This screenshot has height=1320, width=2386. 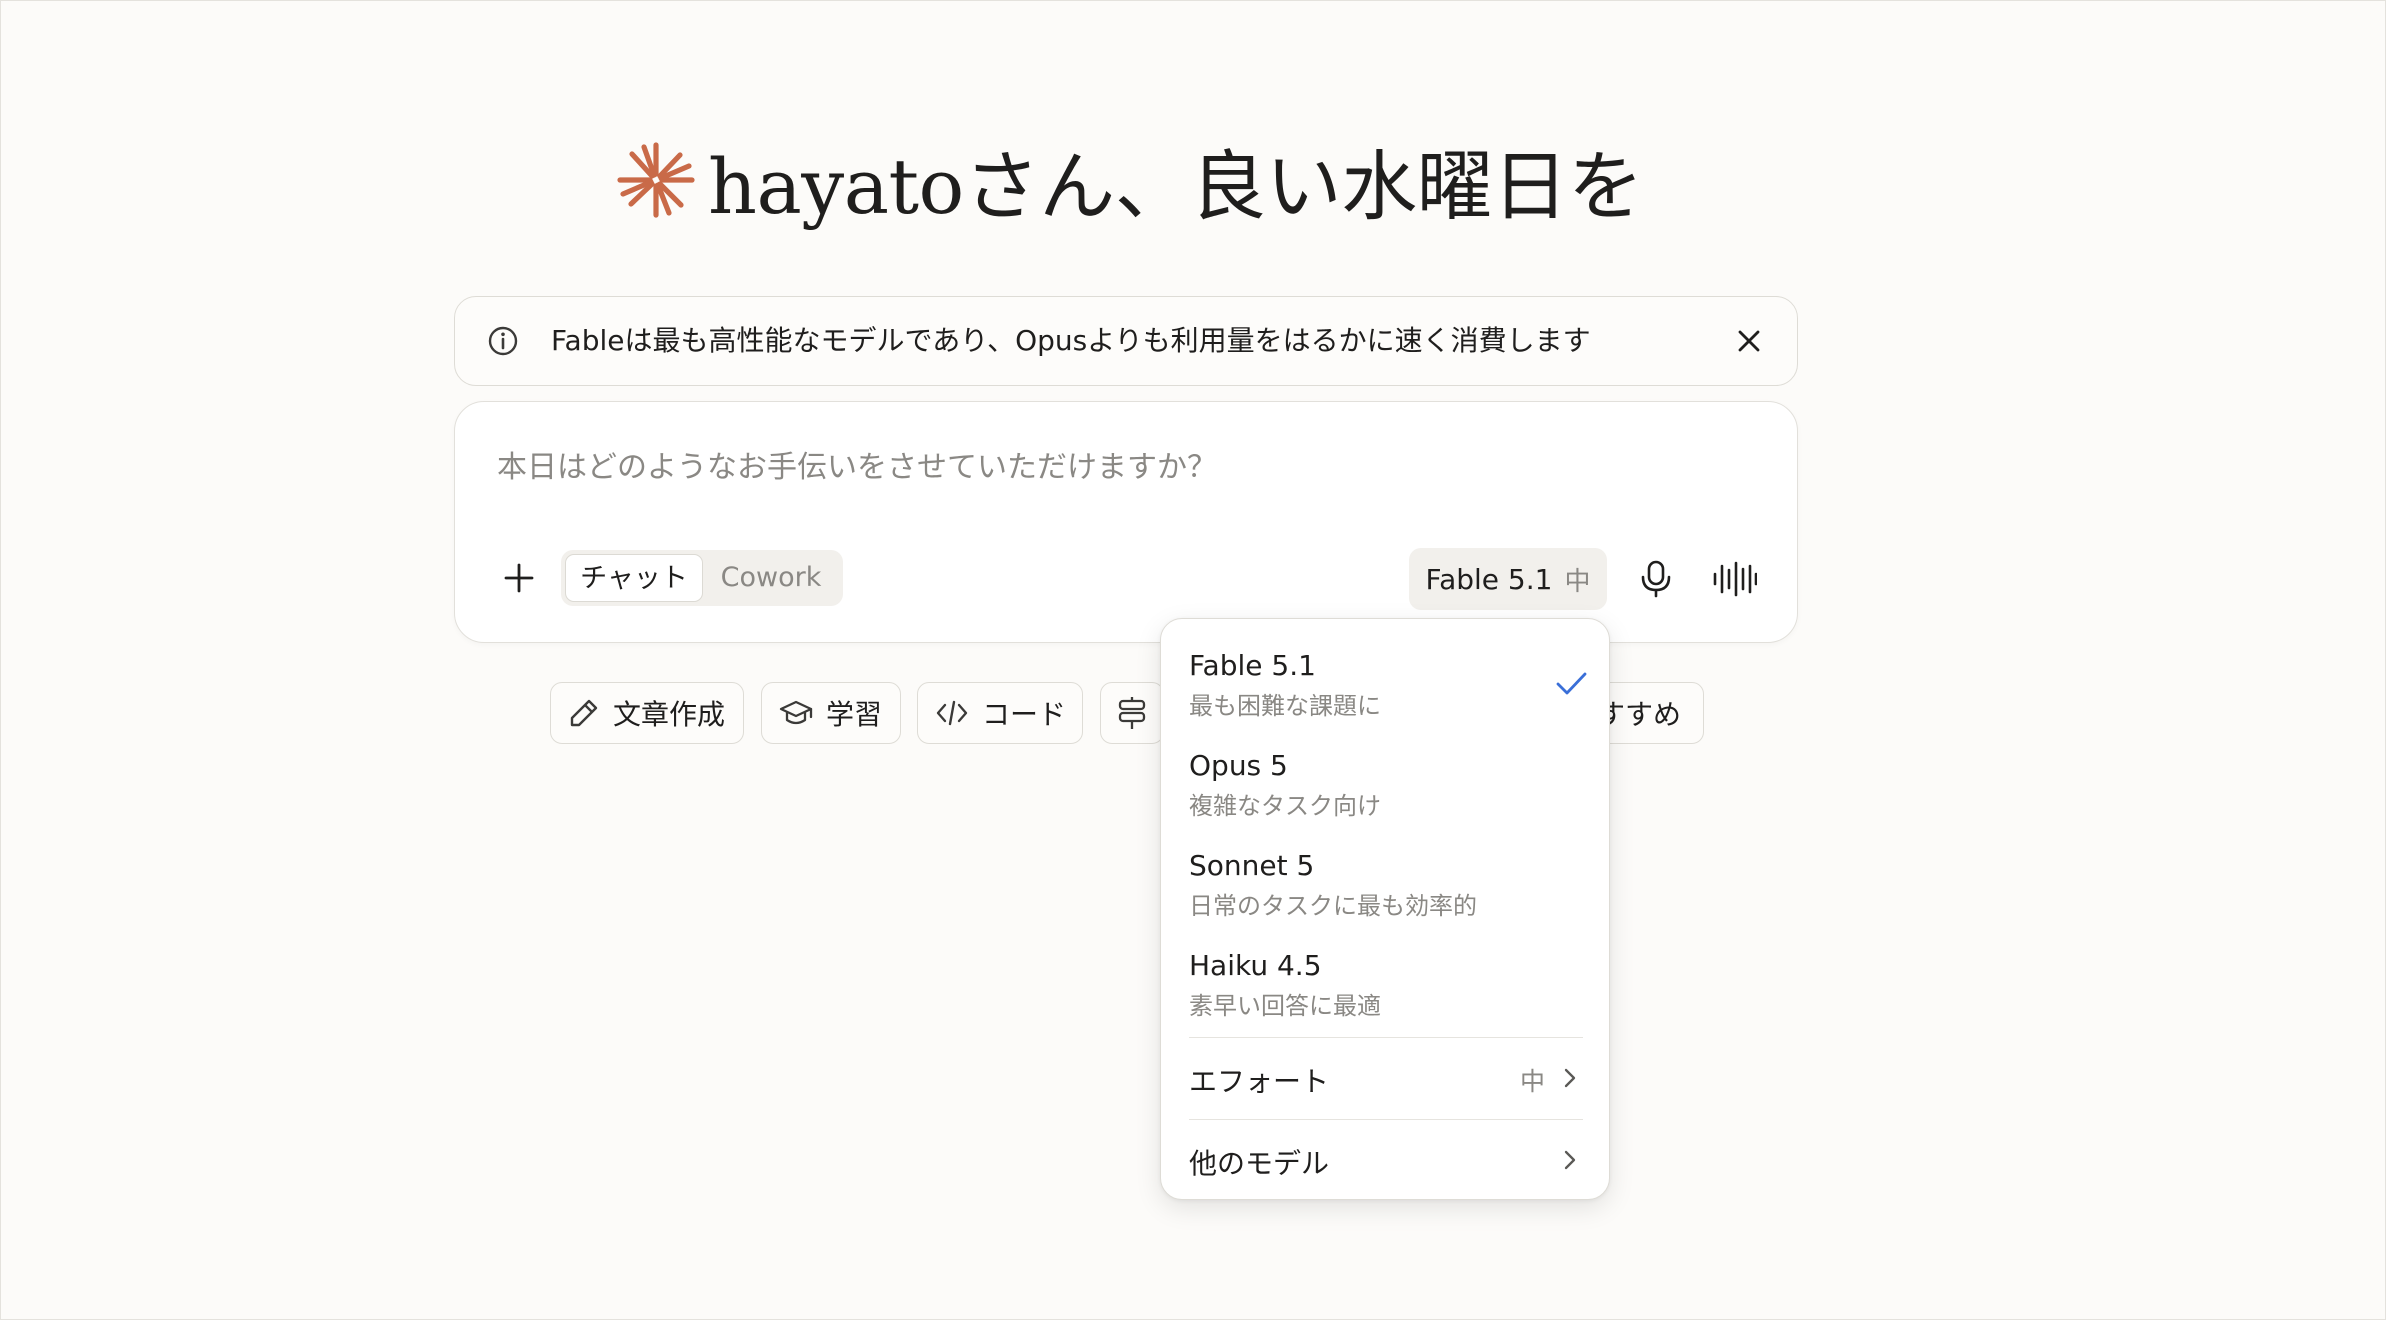 What do you see at coordinates (952, 713) in the screenshot?
I see `code-icon` at bounding box center [952, 713].